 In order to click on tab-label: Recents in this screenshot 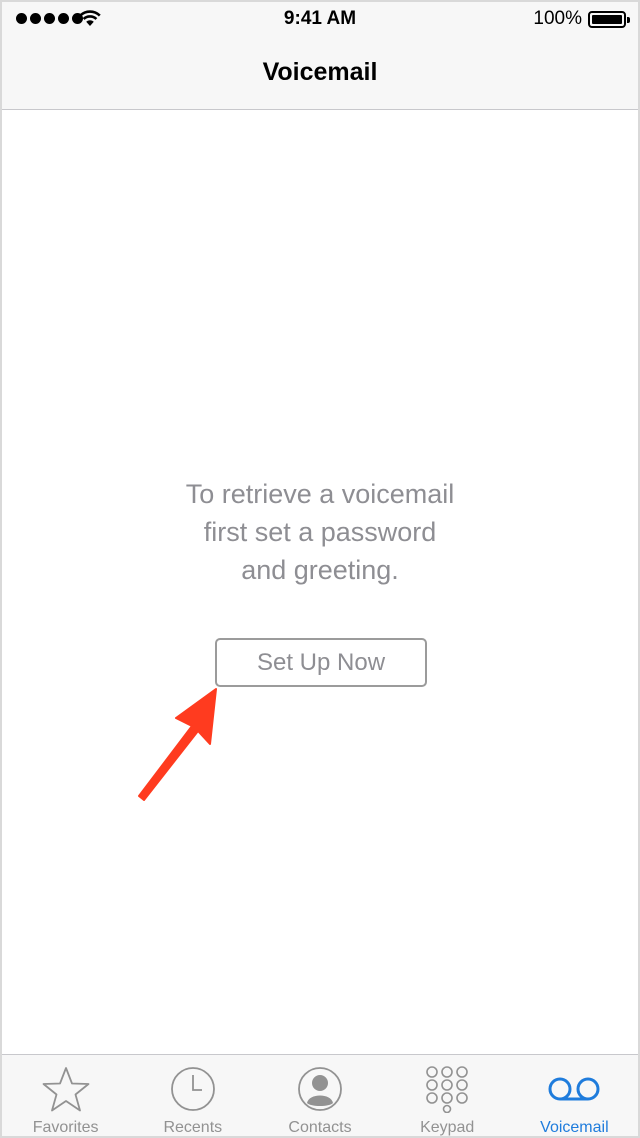, I will do `click(193, 1127)`.